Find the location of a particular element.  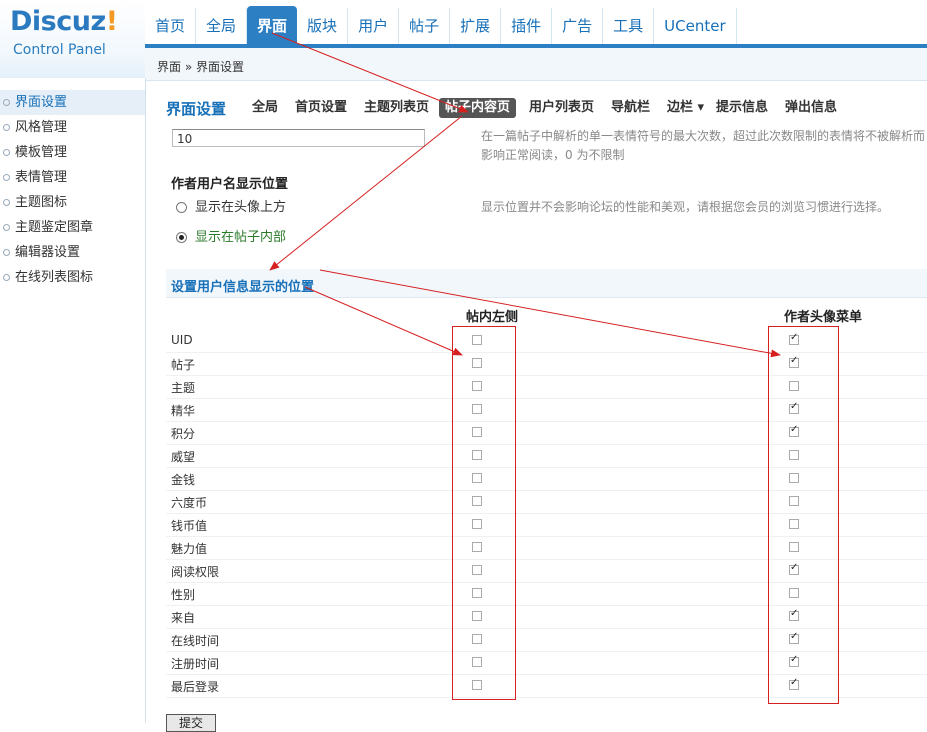

arrow-section-to-right is located at coordinates (550, 313).